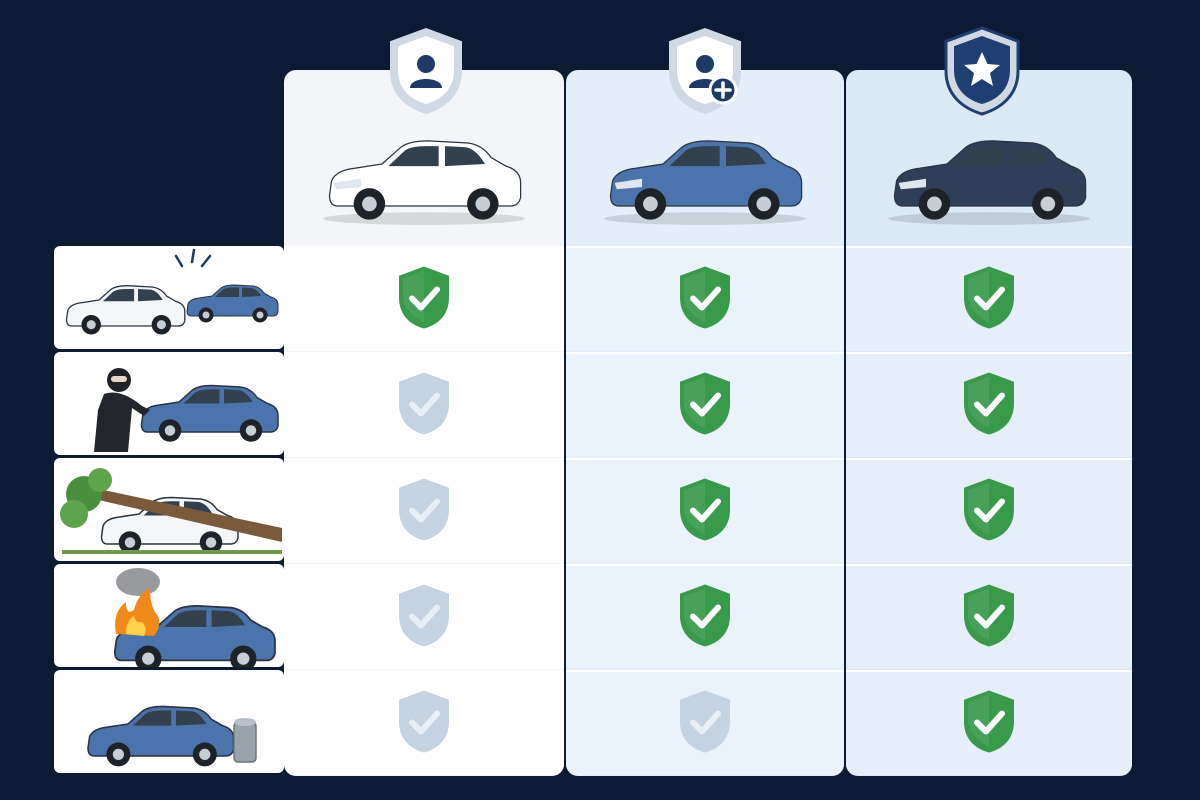  I want to click on risk-row-pole-impact, so click(169, 721).